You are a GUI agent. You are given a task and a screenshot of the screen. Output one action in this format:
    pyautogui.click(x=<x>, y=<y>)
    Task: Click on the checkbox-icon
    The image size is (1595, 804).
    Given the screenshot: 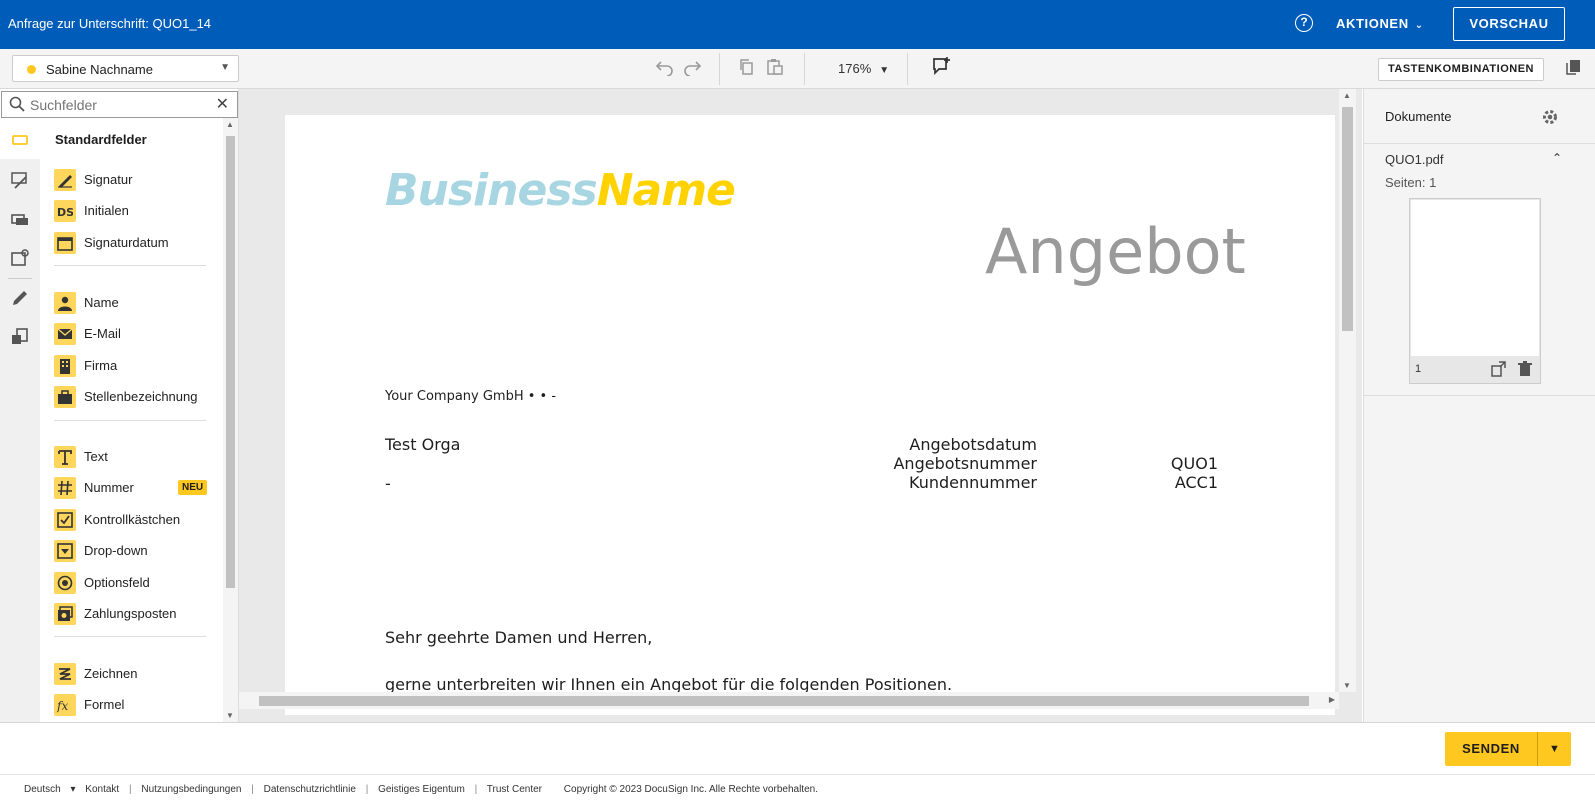 What is the action you would take?
    pyautogui.click(x=65, y=519)
    